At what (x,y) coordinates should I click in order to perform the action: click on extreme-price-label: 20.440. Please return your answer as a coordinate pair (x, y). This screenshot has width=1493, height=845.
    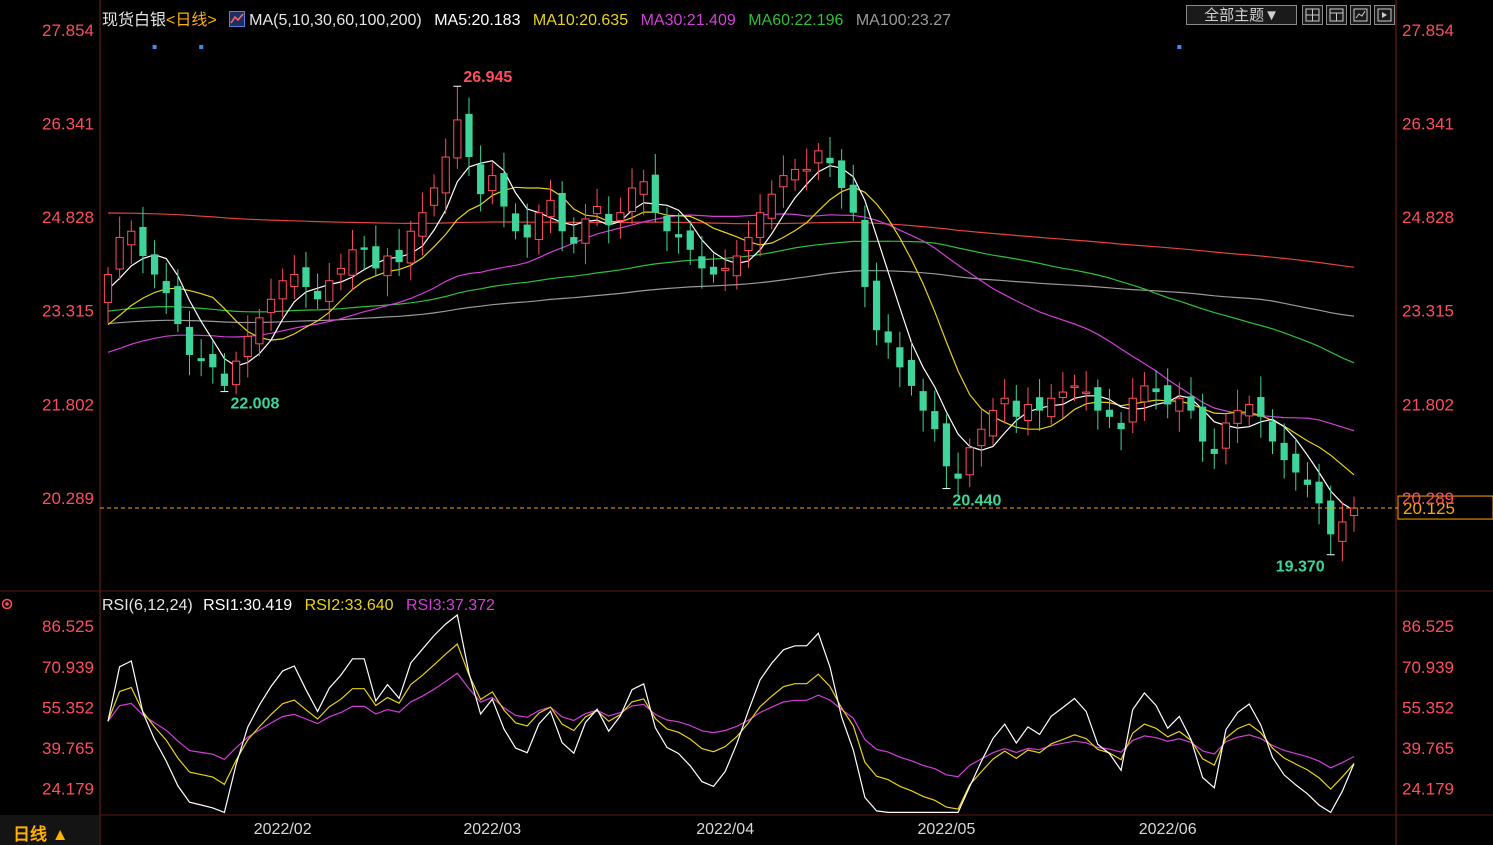
    Looking at the image, I should click on (976, 501).